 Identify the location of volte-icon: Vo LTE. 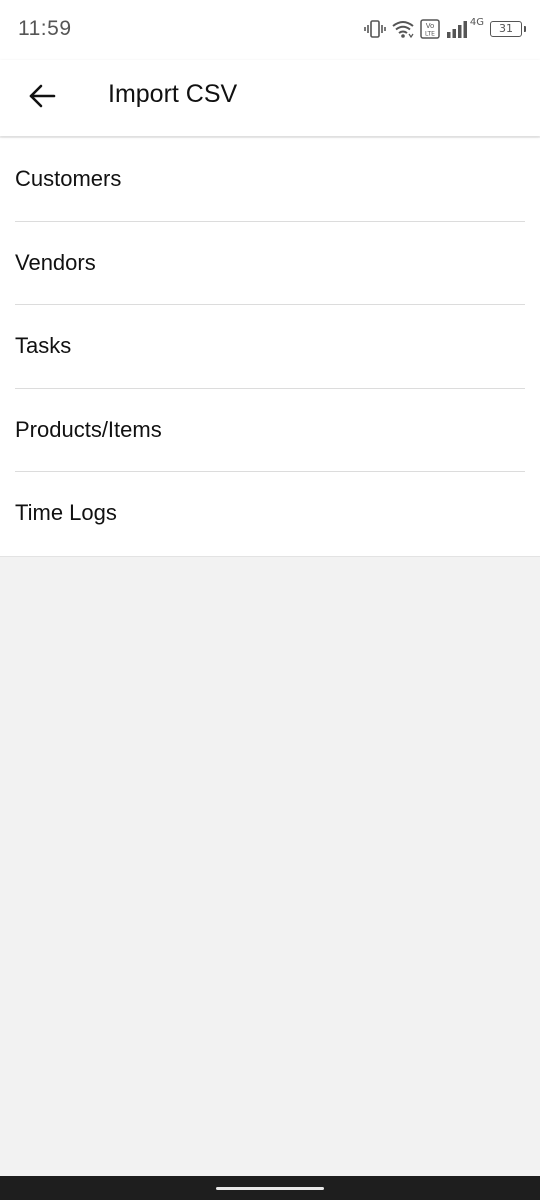
(430, 29).